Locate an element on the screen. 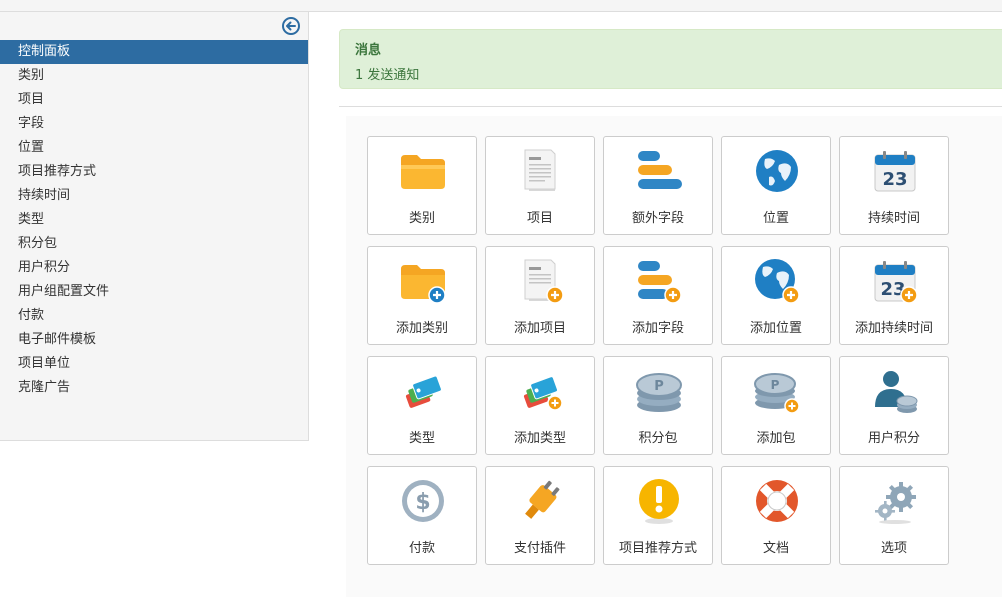  tile-label: 类别 is located at coordinates (421, 218).